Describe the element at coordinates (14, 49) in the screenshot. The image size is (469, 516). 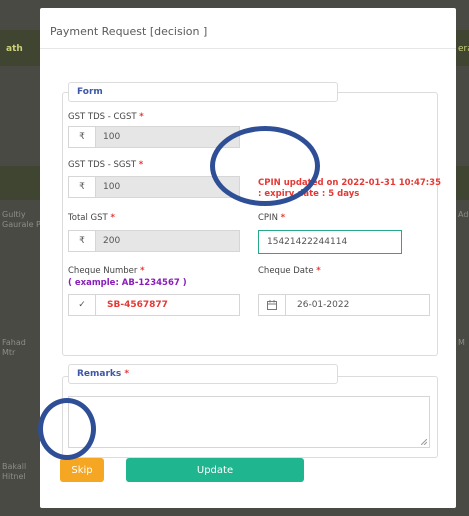
I see `background-text: ath` at that location.